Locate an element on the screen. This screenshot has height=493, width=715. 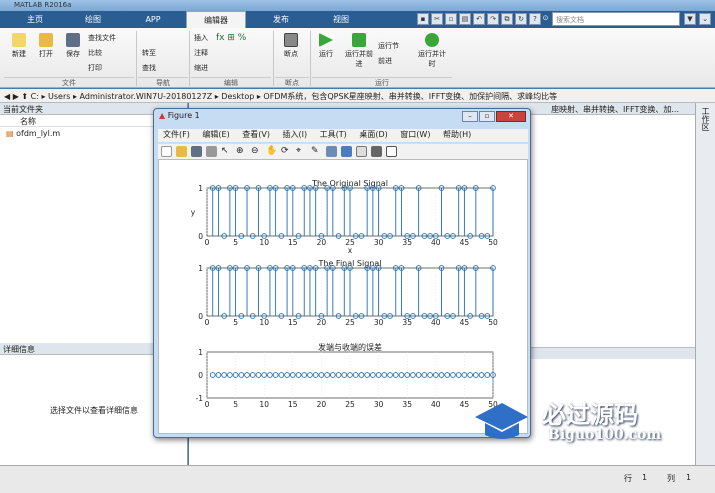
new-label: 新建 is located at coordinates (19, 54).